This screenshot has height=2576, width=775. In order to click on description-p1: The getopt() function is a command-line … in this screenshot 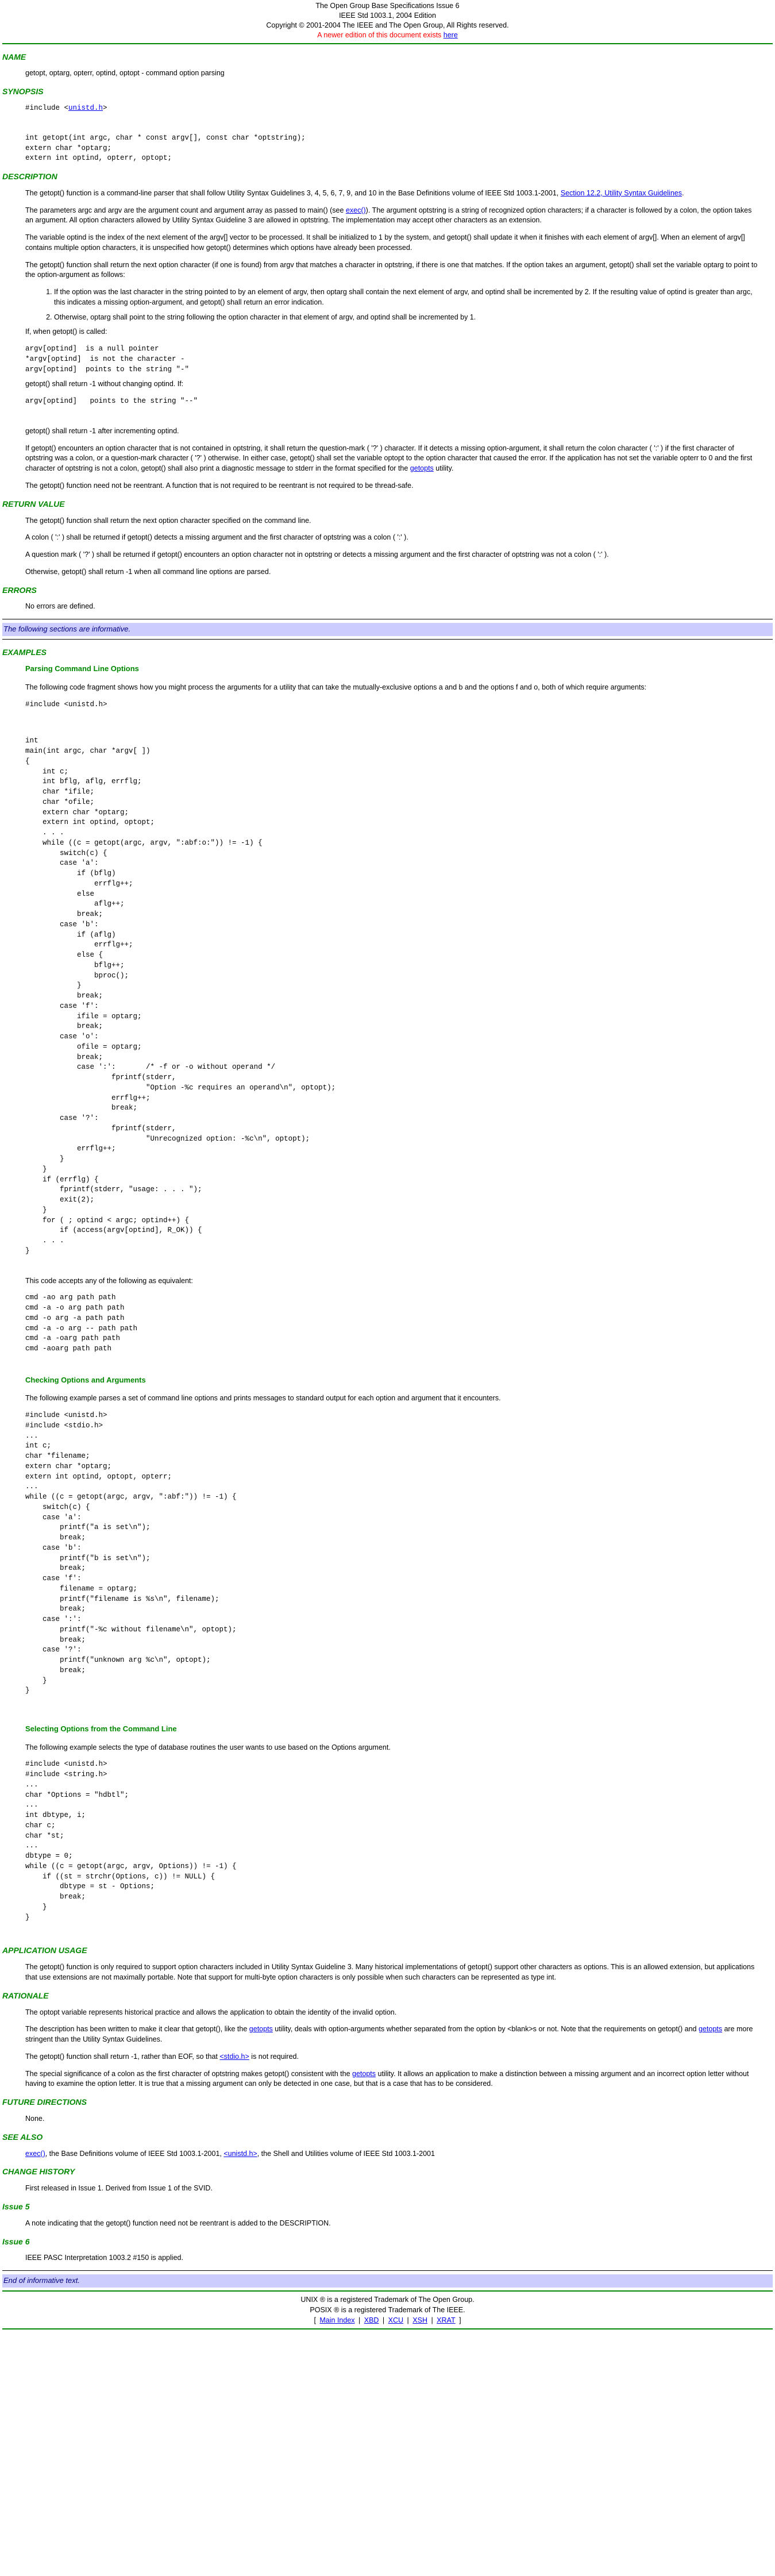, I will do `click(393, 193)`.